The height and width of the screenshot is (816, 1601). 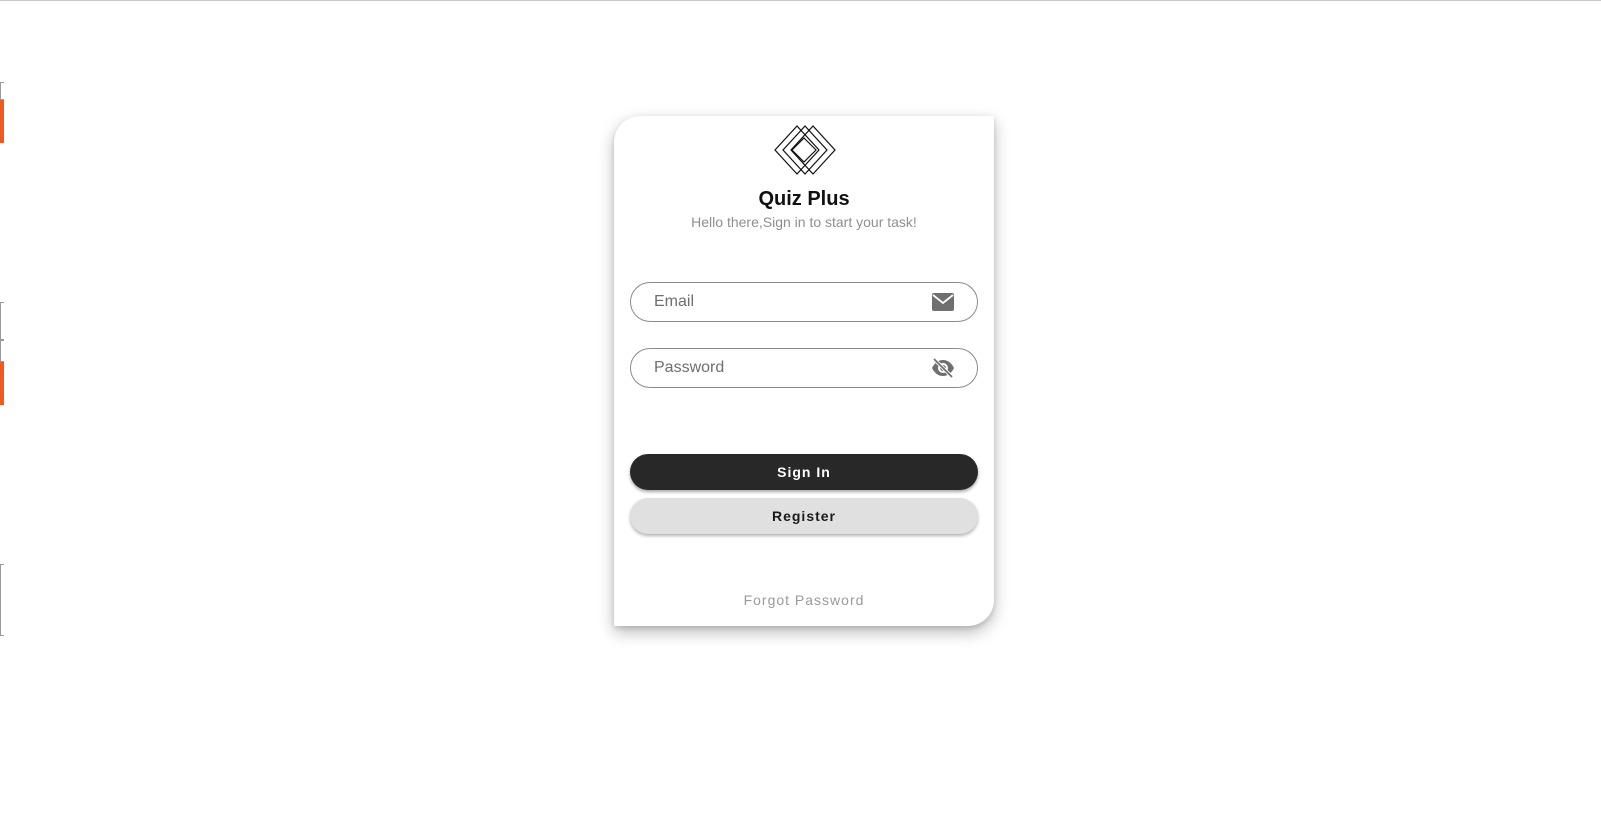 What do you see at coordinates (943, 368) in the screenshot?
I see `eye-off-icon` at bounding box center [943, 368].